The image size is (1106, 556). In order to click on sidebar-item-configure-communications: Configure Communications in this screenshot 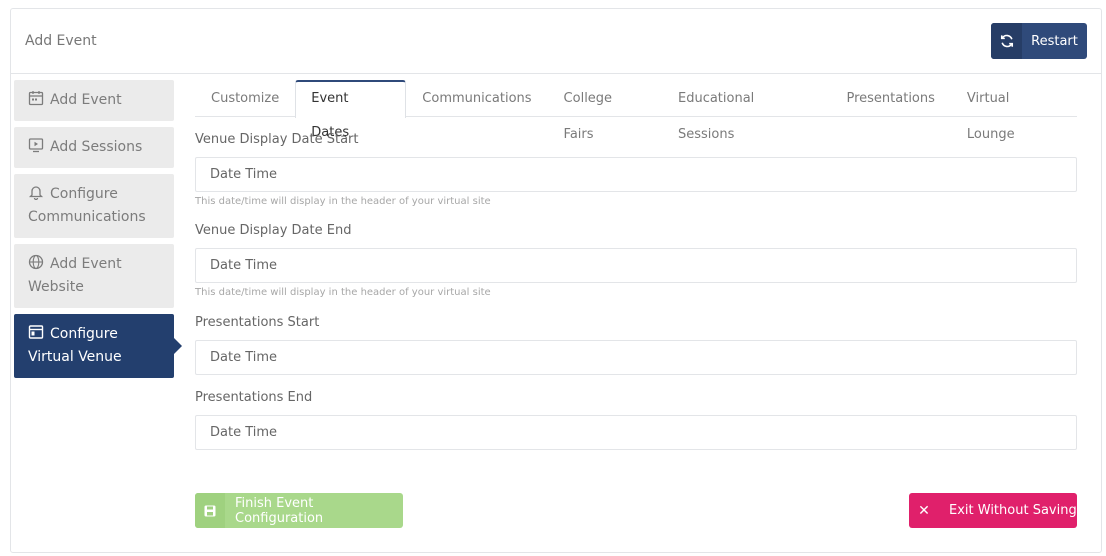, I will do `click(94, 206)`.